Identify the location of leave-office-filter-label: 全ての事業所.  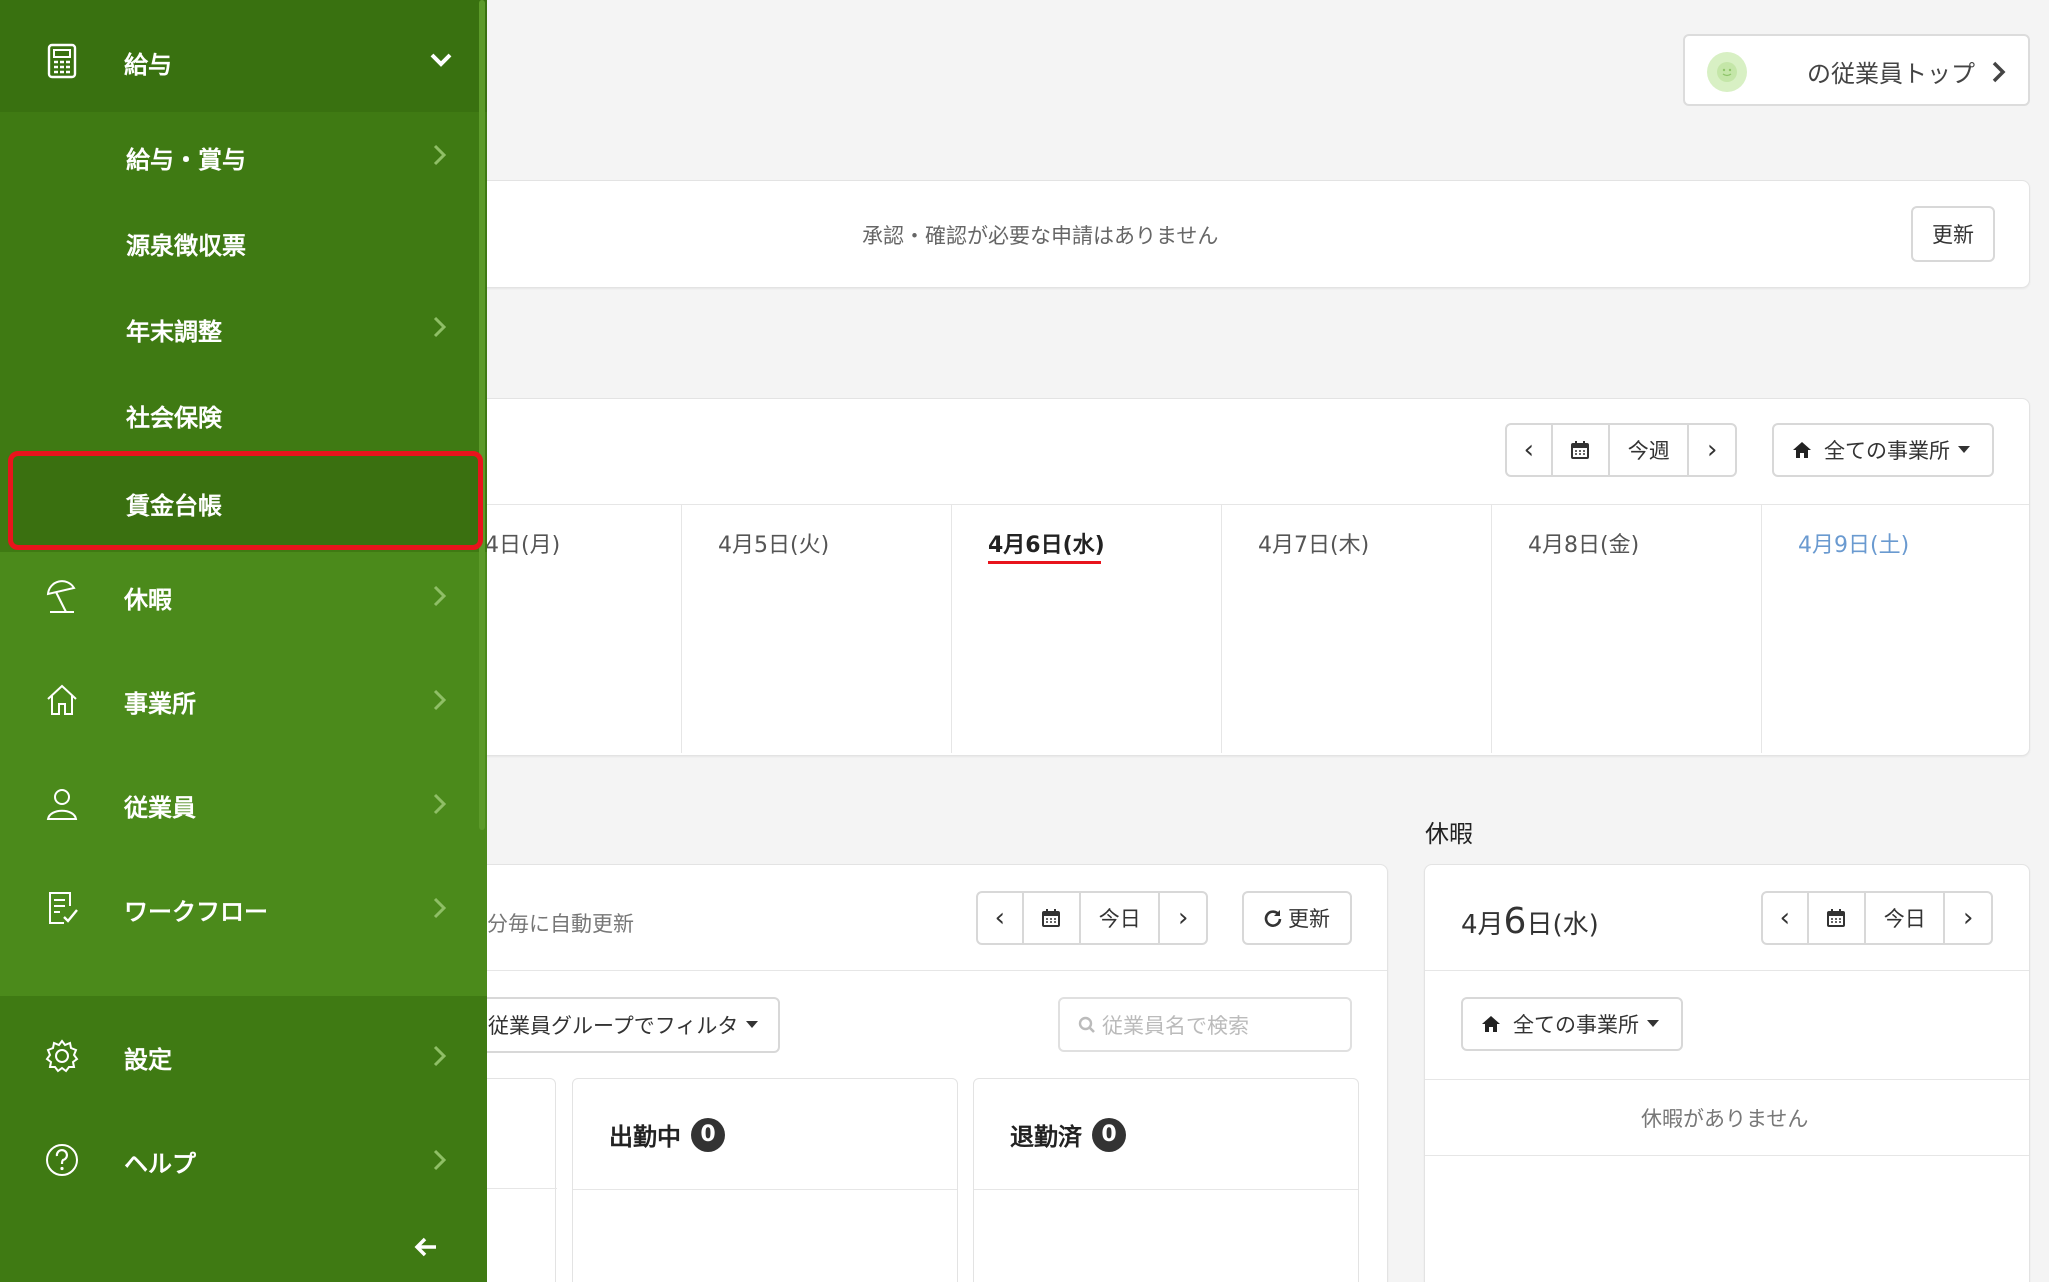
(1576, 1025).